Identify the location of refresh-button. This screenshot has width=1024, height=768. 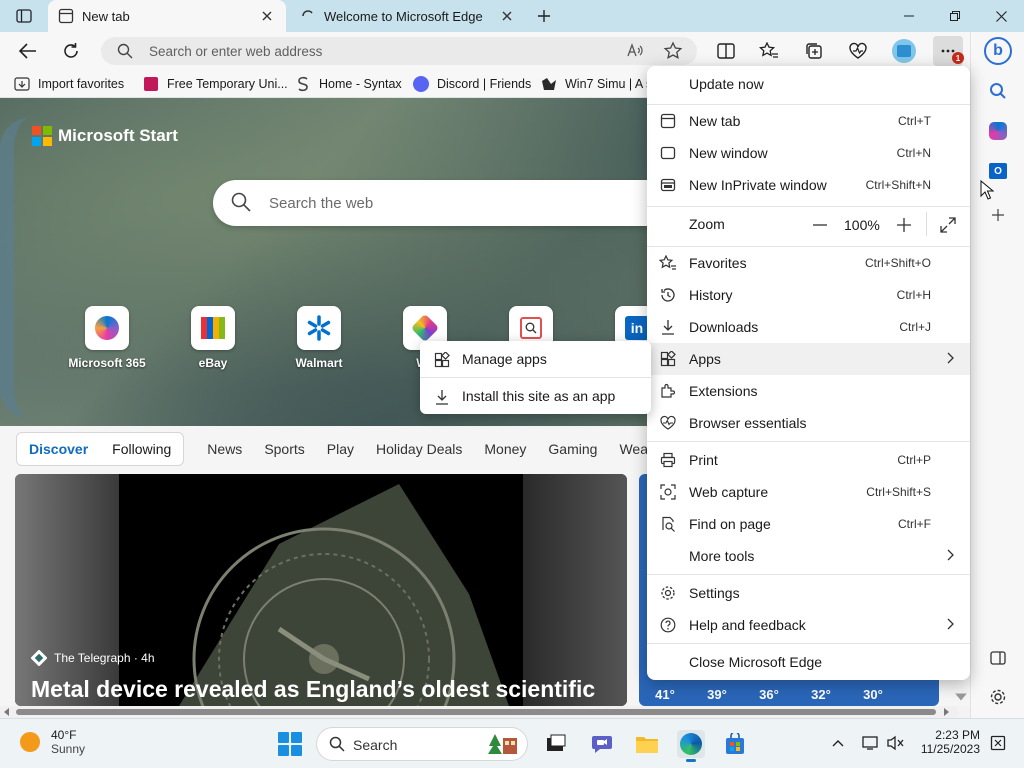
(71, 51).